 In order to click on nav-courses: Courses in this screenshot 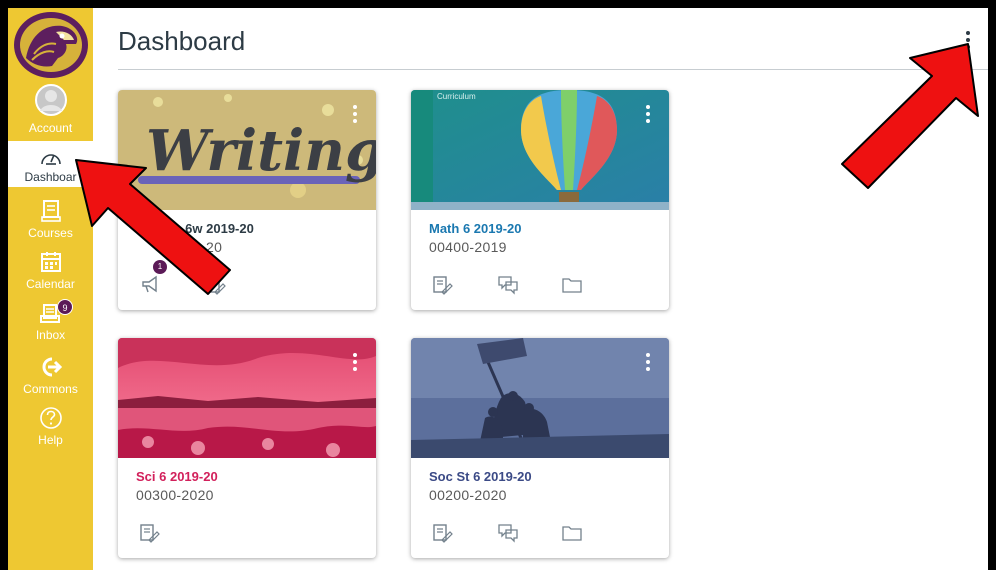, I will do `click(50, 218)`.